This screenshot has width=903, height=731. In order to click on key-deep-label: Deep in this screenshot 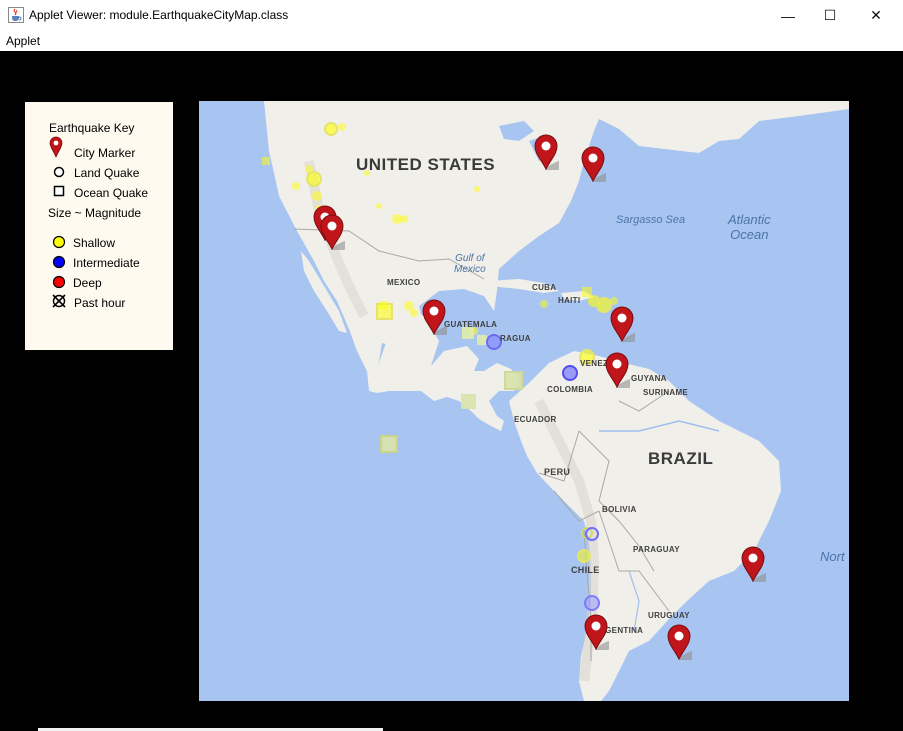, I will do `click(87, 283)`.